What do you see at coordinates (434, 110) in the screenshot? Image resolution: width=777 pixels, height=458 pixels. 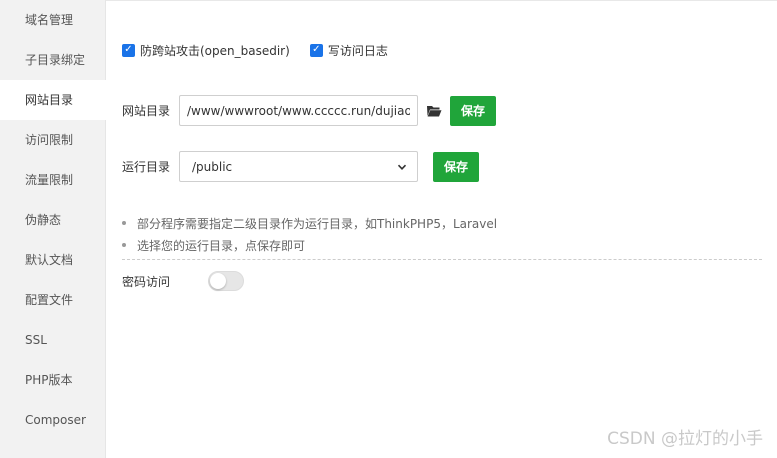 I see `folder-open-icon` at bounding box center [434, 110].